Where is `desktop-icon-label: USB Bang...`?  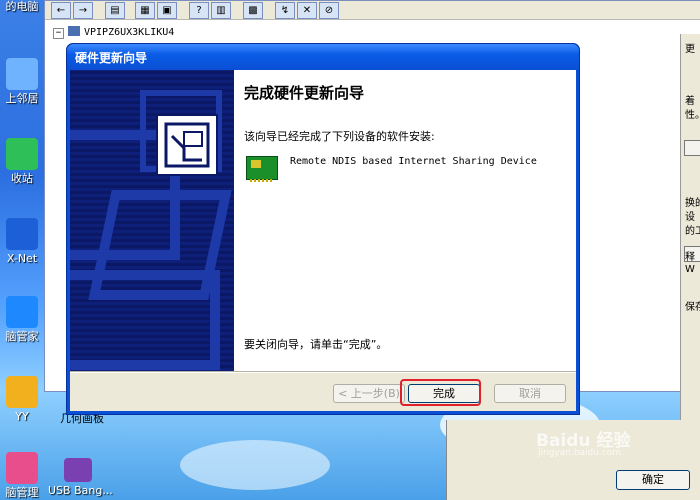
desktop-icon-label: USB Bang... is located at coordinates (80, 490).